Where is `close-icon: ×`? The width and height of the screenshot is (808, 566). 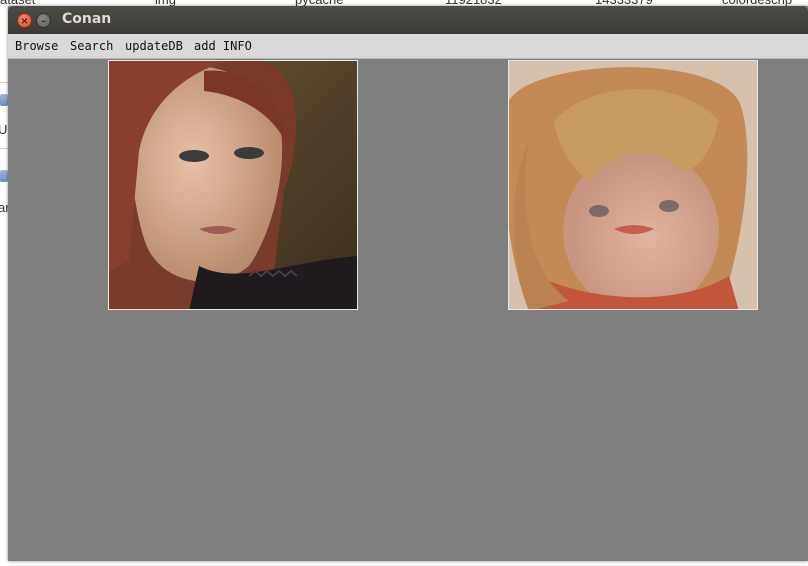
close-icon: × is located at coordinates (24, 21).